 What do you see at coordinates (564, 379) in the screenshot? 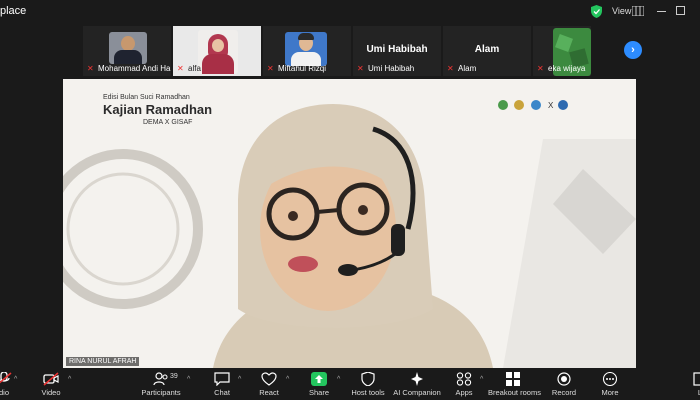
I see `record-icon` at bounding box center [564, 379].